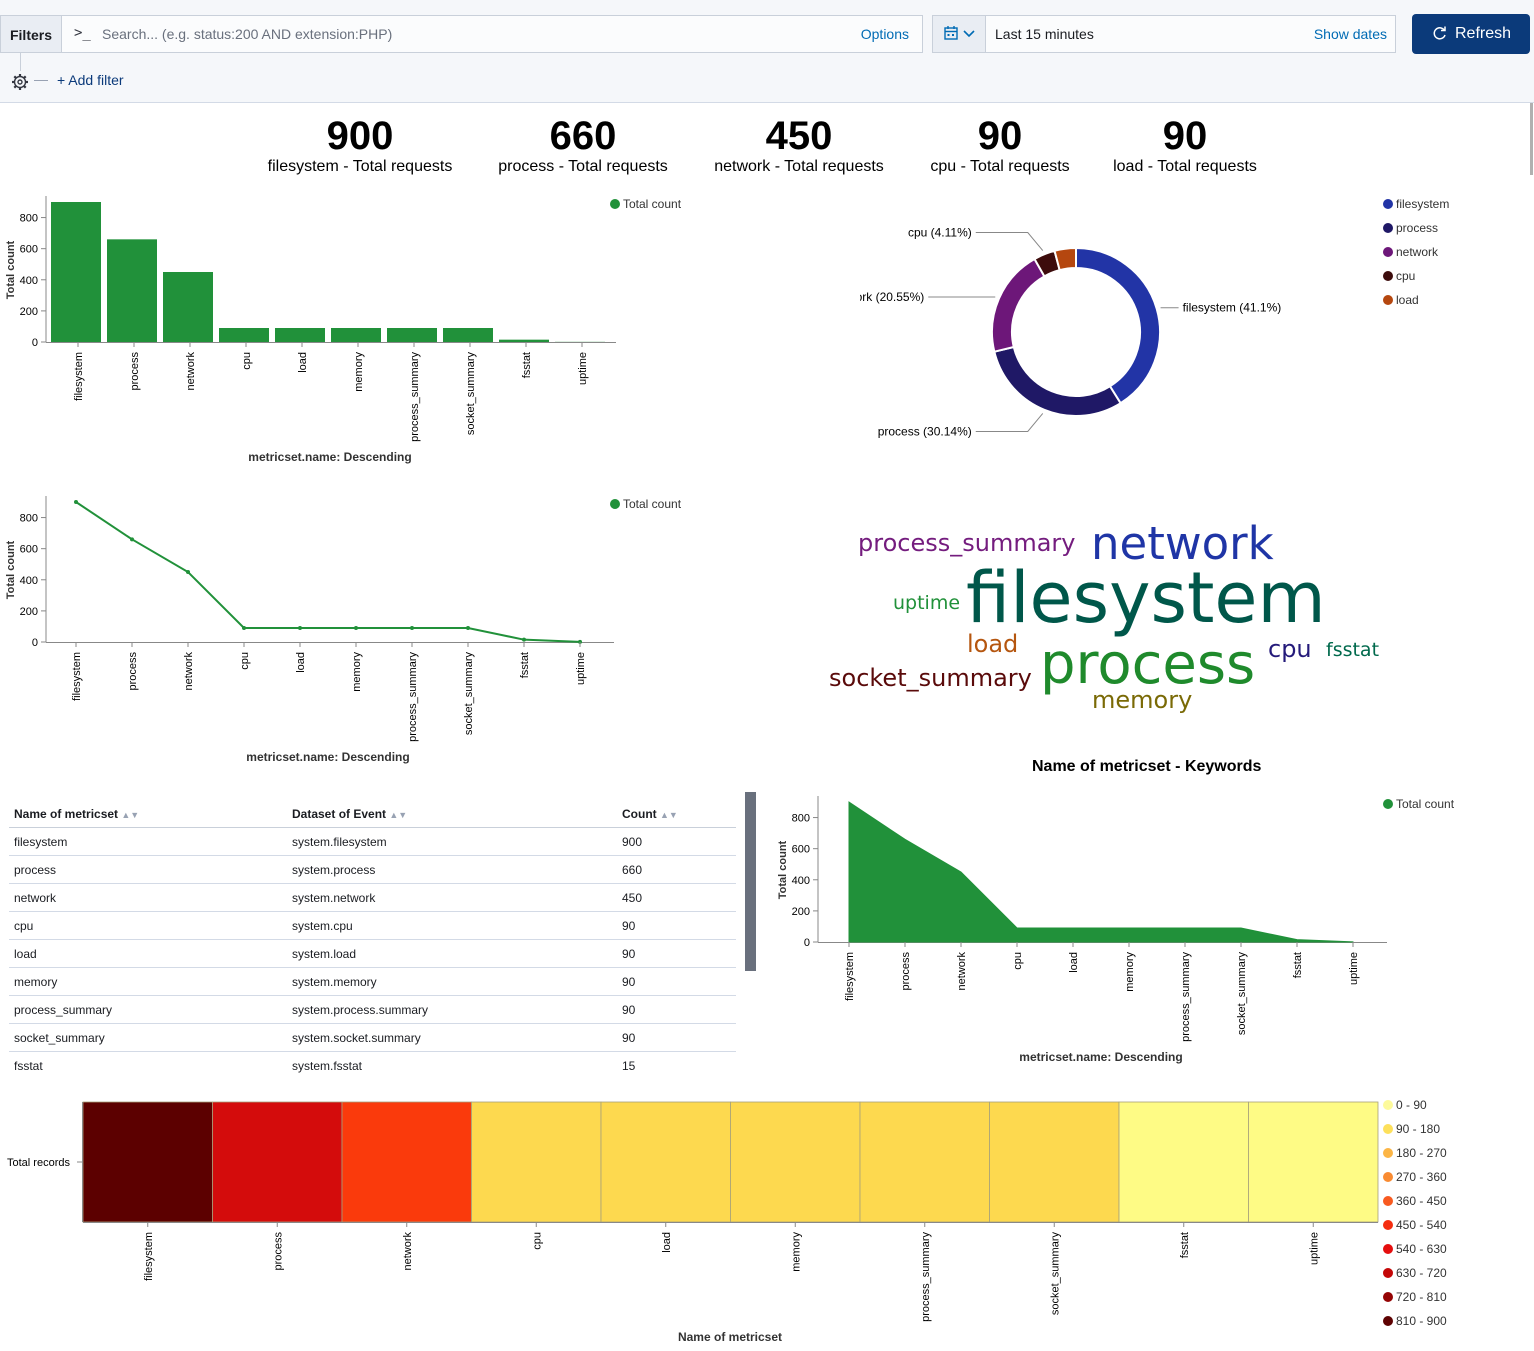 The width and height of the screenshot is (1534, 1351). What do you see at coordinates (676, 981) in the screenshot?
I see `table-cell: 90` at bounding box center [676, 981].